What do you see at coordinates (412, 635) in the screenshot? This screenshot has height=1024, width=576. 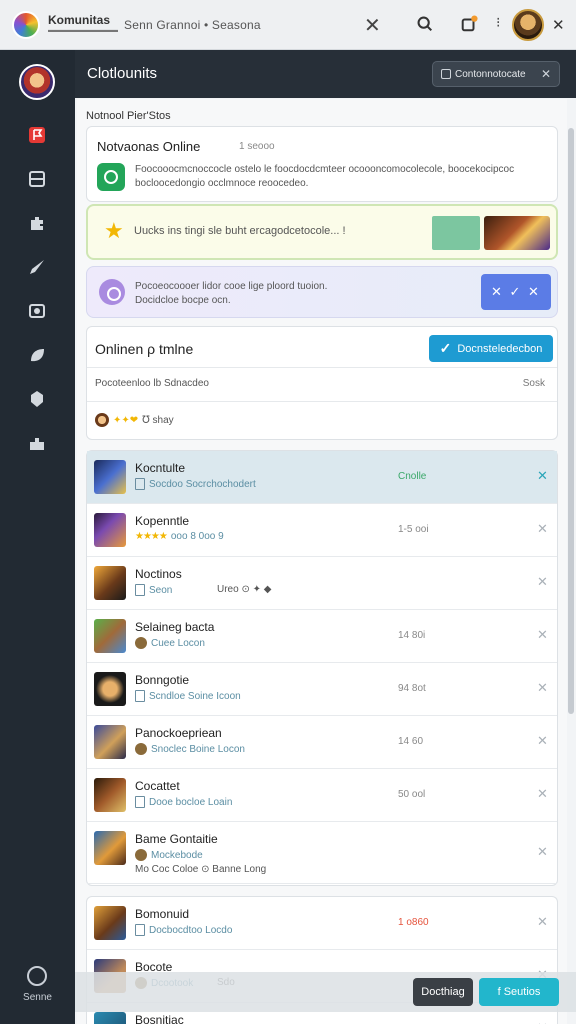 I see `list-item-time: 14 80i` at bounding box center [412, 635].